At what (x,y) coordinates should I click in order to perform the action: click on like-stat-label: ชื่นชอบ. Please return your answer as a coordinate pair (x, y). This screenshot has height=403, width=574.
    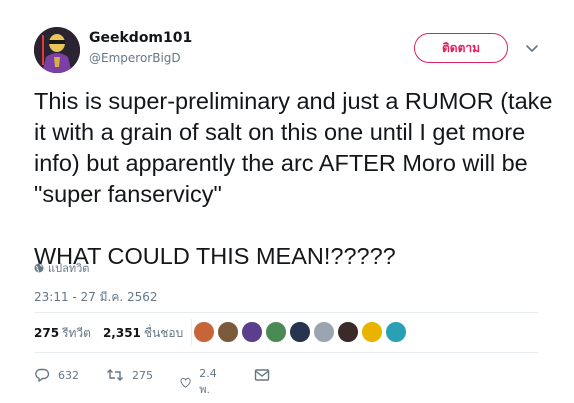
    Looking at the image, I should click on (163, 333).